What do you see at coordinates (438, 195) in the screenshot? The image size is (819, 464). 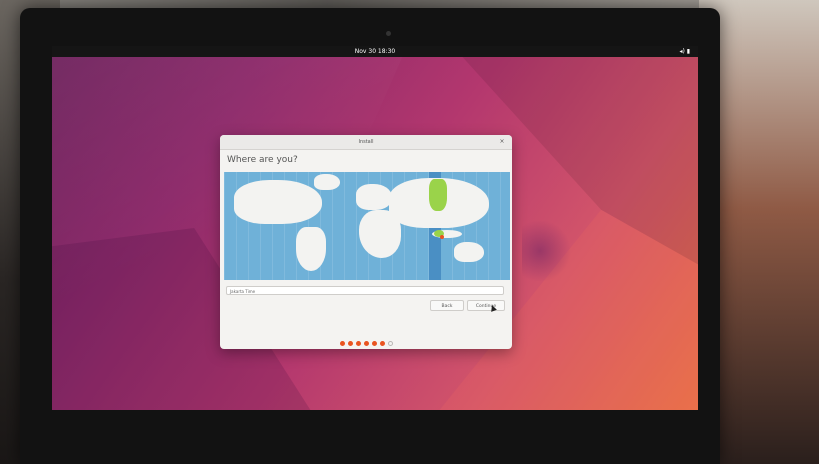 I see `selected-region` at bounding box center [438, 195].